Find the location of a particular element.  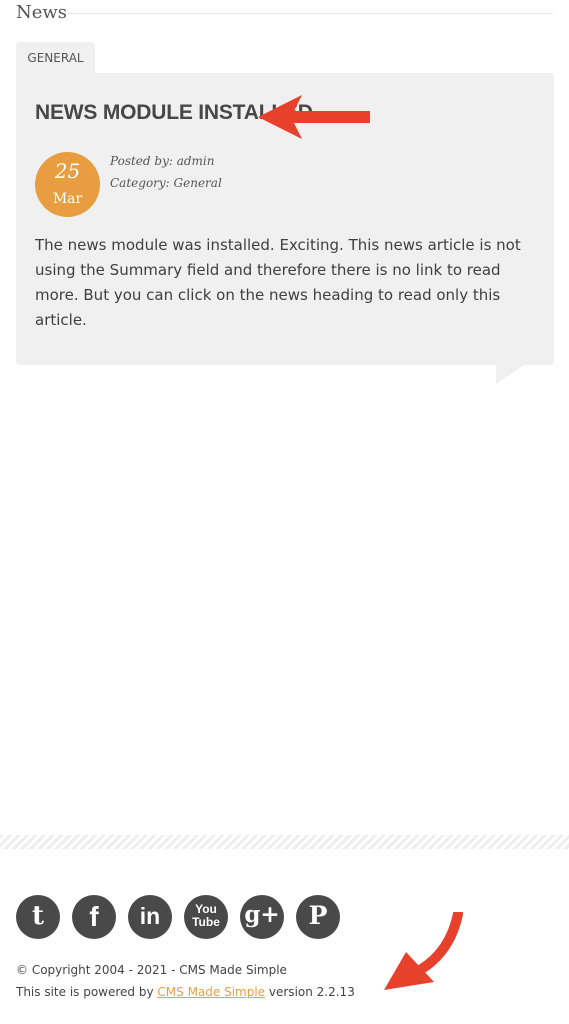

google-plus-icon: g+ is located at coordinates (262, 917).